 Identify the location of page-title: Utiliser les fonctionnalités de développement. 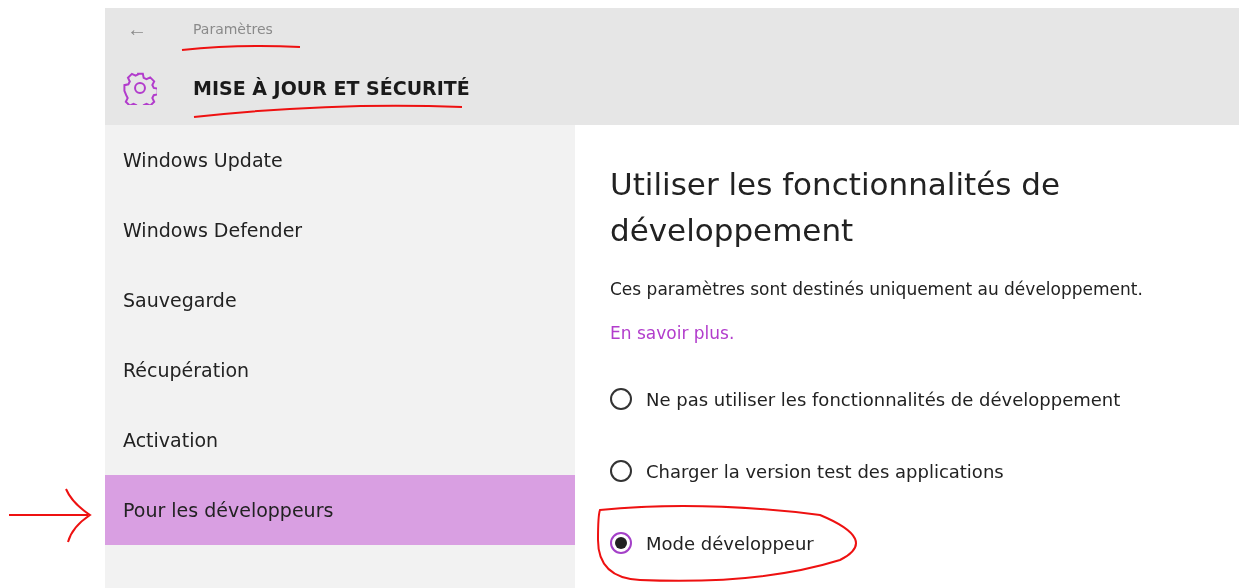
(835, 207).